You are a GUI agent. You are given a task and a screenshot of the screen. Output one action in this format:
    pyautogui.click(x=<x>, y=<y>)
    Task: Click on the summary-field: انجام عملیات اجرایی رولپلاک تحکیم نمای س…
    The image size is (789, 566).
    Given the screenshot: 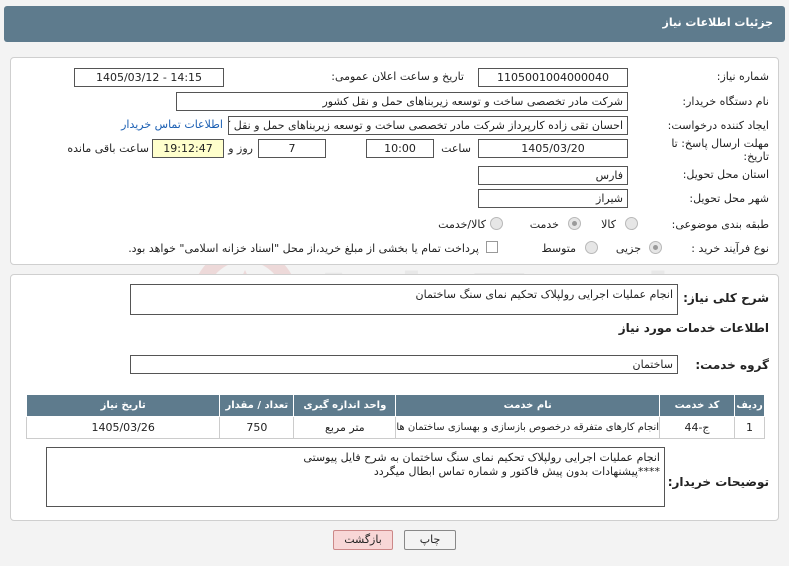 What is the action you would take?
    pyautogui.click(x=404, y=299)
    